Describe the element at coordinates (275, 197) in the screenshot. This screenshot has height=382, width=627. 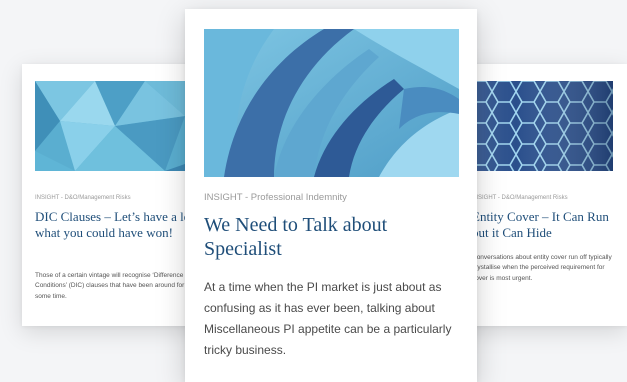
I see `card-category: INSIGHT - Professional Indemnity` at that location.